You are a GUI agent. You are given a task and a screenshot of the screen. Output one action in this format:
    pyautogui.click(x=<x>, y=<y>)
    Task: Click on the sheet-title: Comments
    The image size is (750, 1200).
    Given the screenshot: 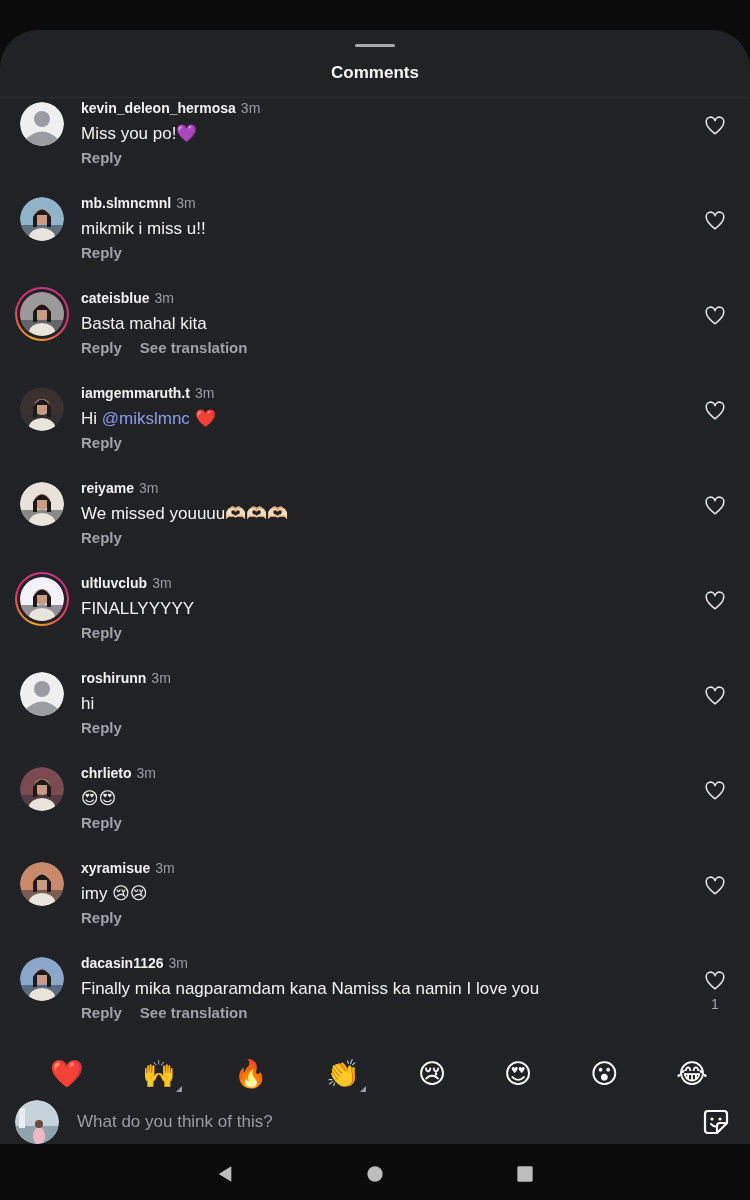 What is the action you would take?
    pyautogui.click(x=375, y=80)
    